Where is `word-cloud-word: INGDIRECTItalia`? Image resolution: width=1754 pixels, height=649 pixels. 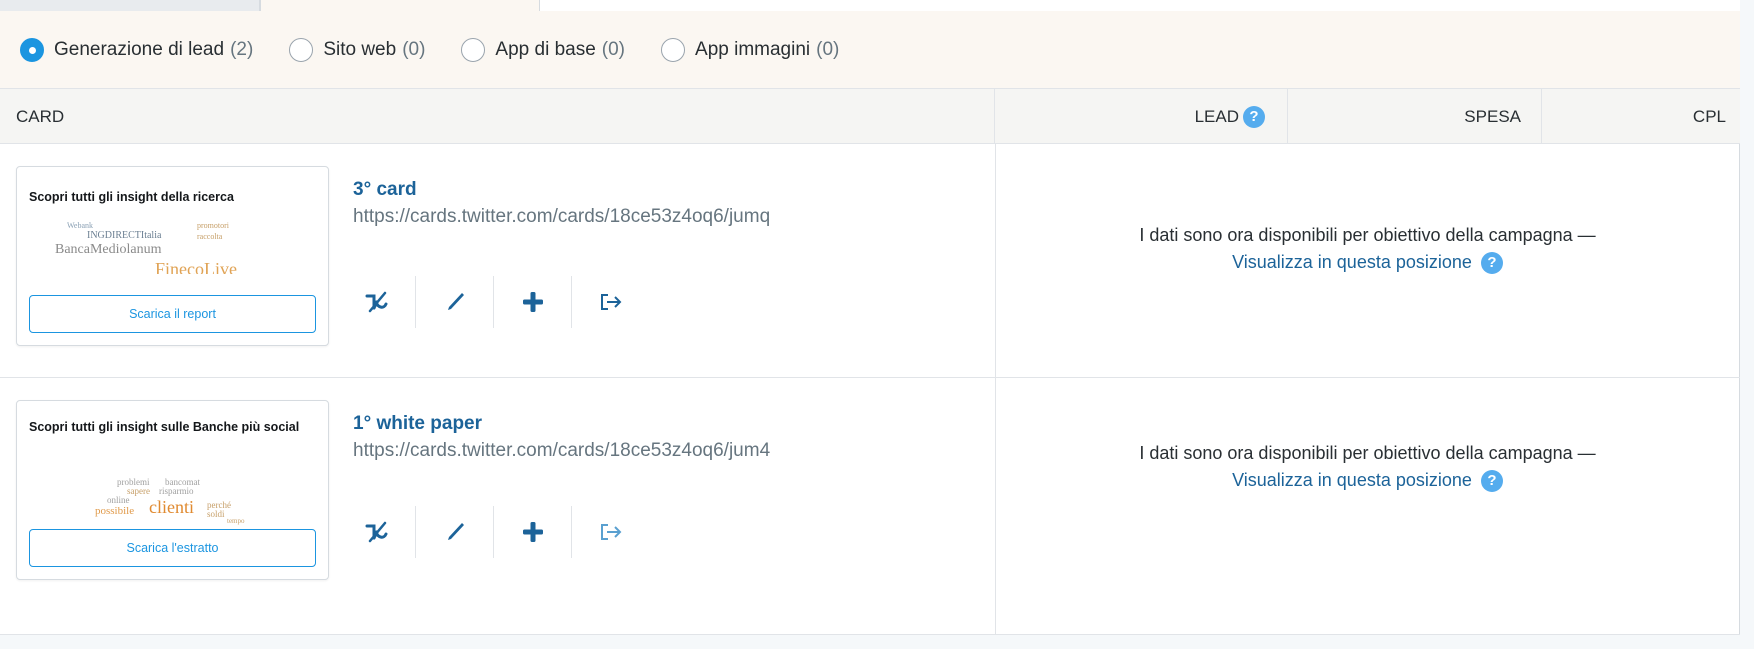 word-cloud-word: INGDIRECTItalia is located at coordinates (124, 235).